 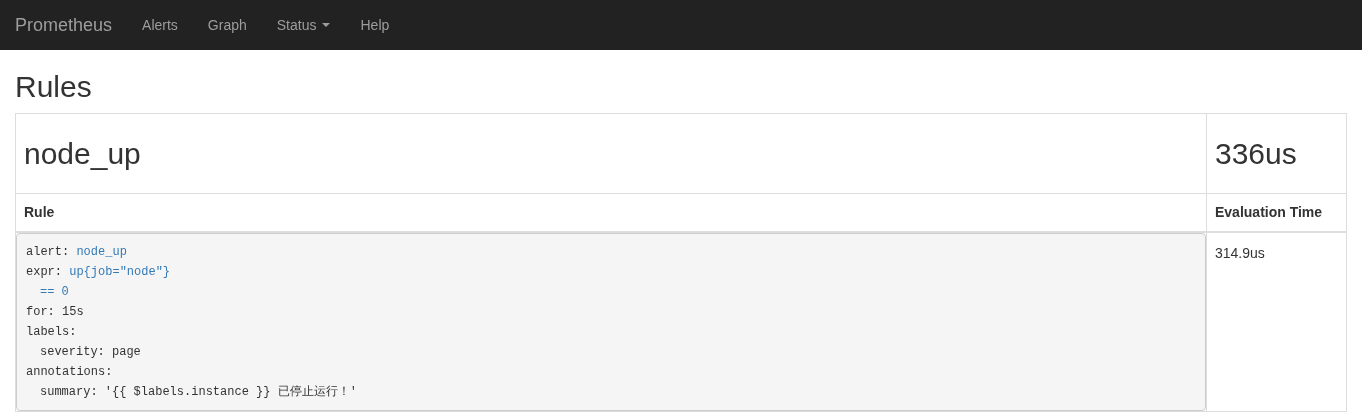 I want to click on group-evaluation-time: 336us, so click(x=1256, y=153).